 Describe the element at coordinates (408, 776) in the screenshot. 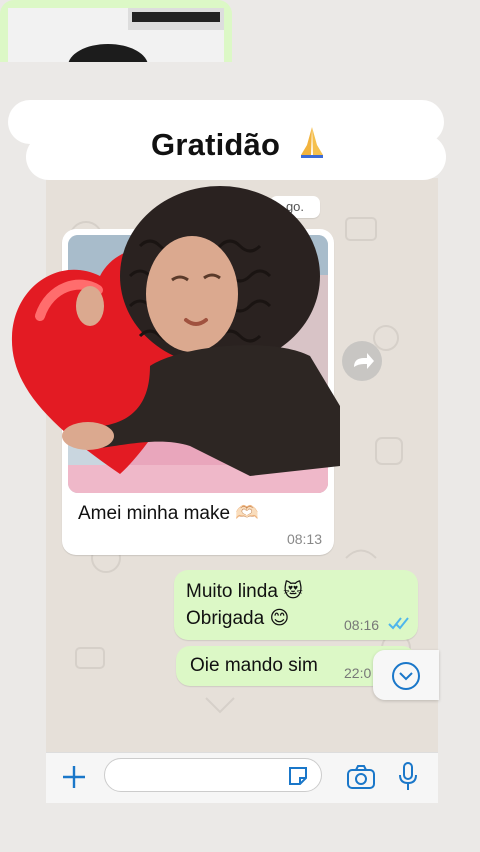

I see `microphone-icon` at that location.